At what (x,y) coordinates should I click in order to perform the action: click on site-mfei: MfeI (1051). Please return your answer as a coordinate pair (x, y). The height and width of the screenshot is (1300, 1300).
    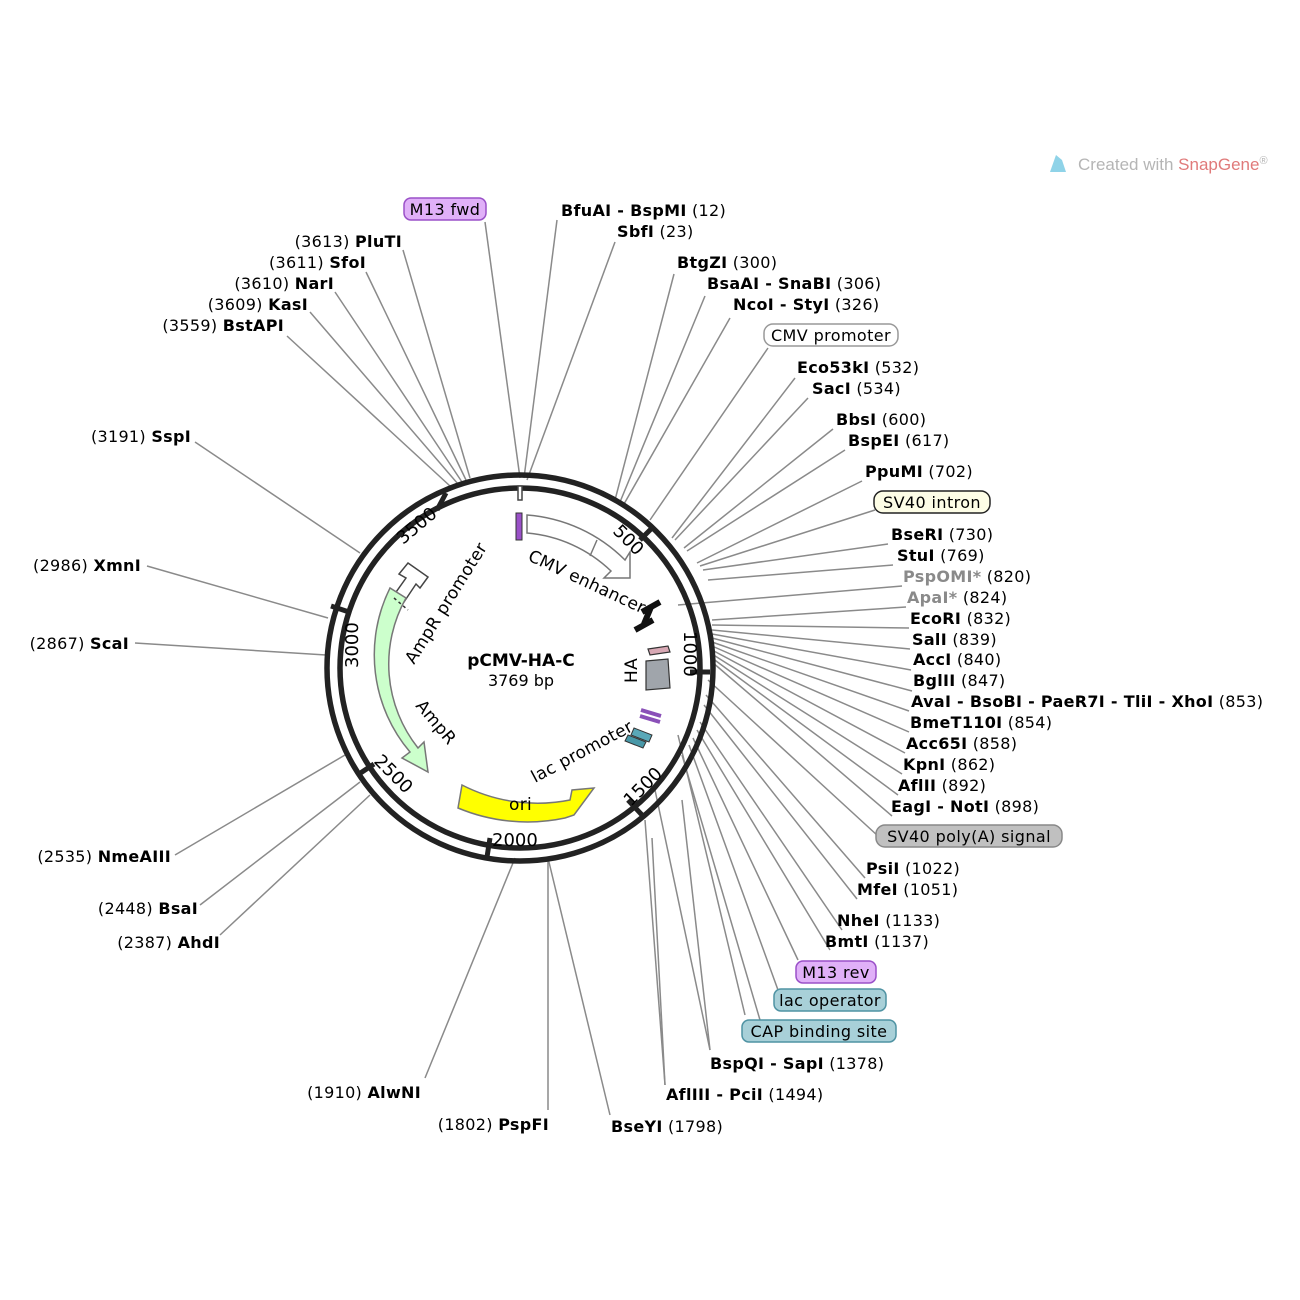
    Looking at the image, I should click on (907, 889).